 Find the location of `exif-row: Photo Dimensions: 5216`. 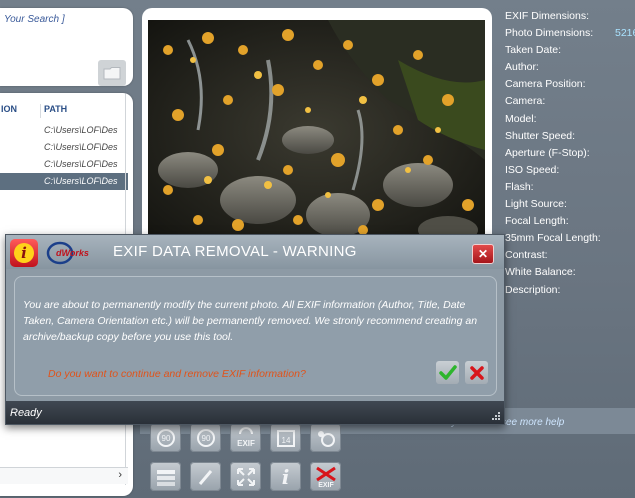

exif-row: Photo Dimensions: 5216 is located at coordinates (570, 33).